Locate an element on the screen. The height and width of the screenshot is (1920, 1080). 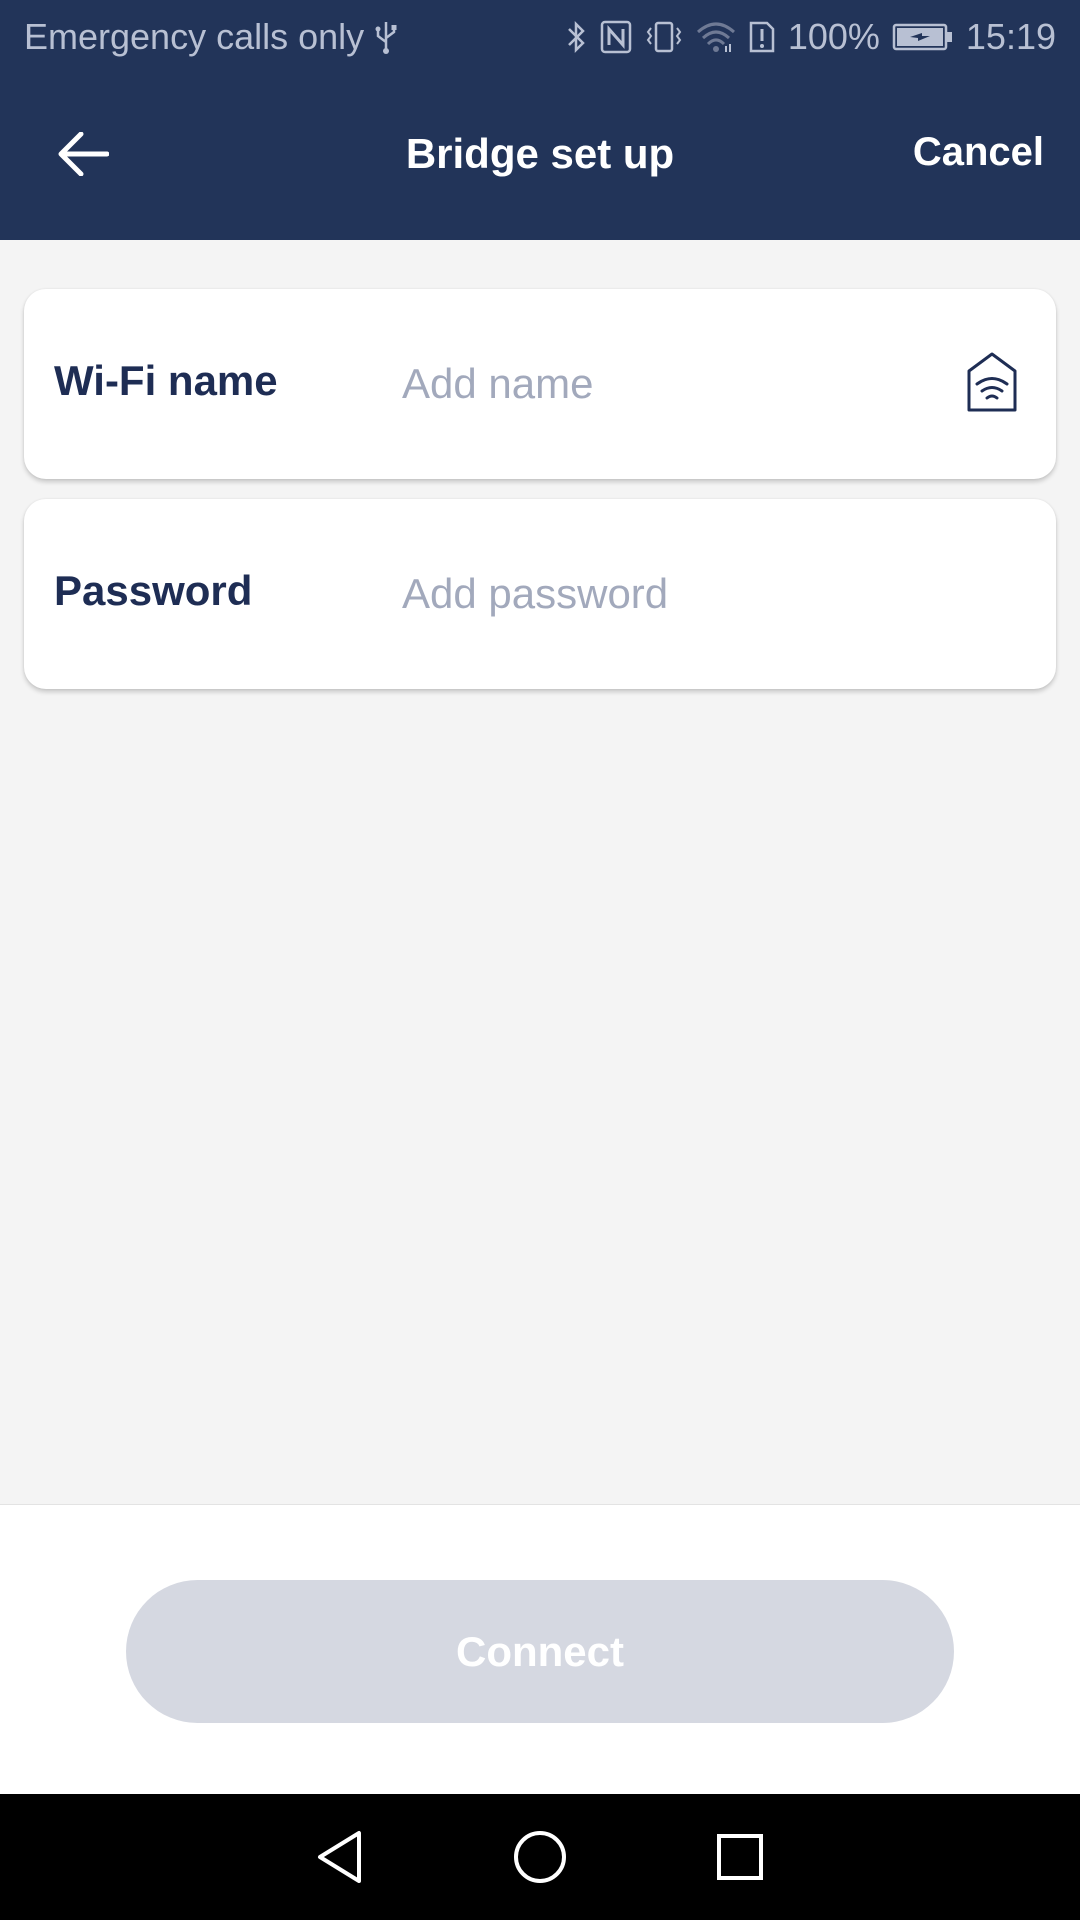
wifi-name-label: Wi-Fi name is located at coordinates (166, 380).